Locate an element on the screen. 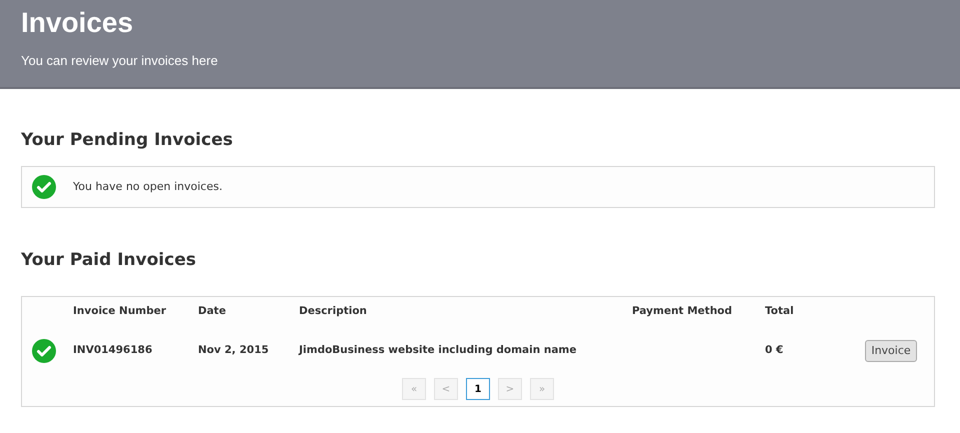  column-header: Invoice Number is located at coordinates (119, 312).